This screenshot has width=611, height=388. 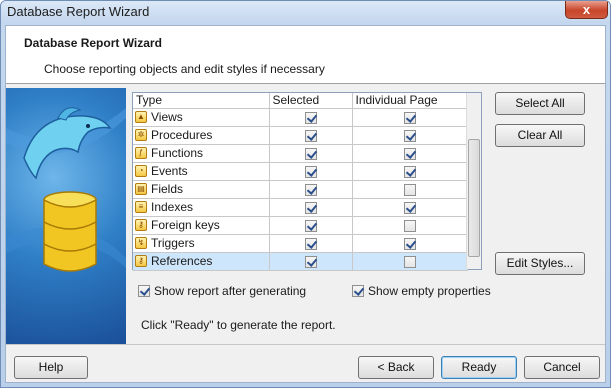 I want to click on show-empty-checkbox, so click(x=358, y=291).